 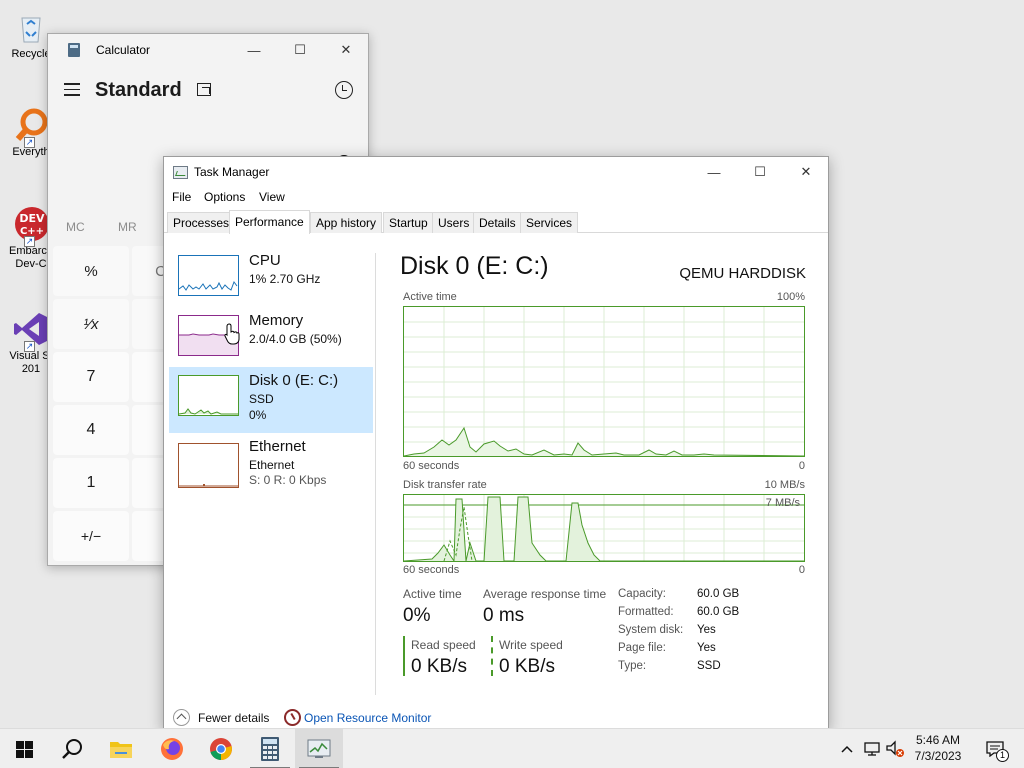 What do you see at coordinates (91, 324) in the screenshot?
I see `reciprocal-key: ¹⁄x` at bounding box center [91, 324].